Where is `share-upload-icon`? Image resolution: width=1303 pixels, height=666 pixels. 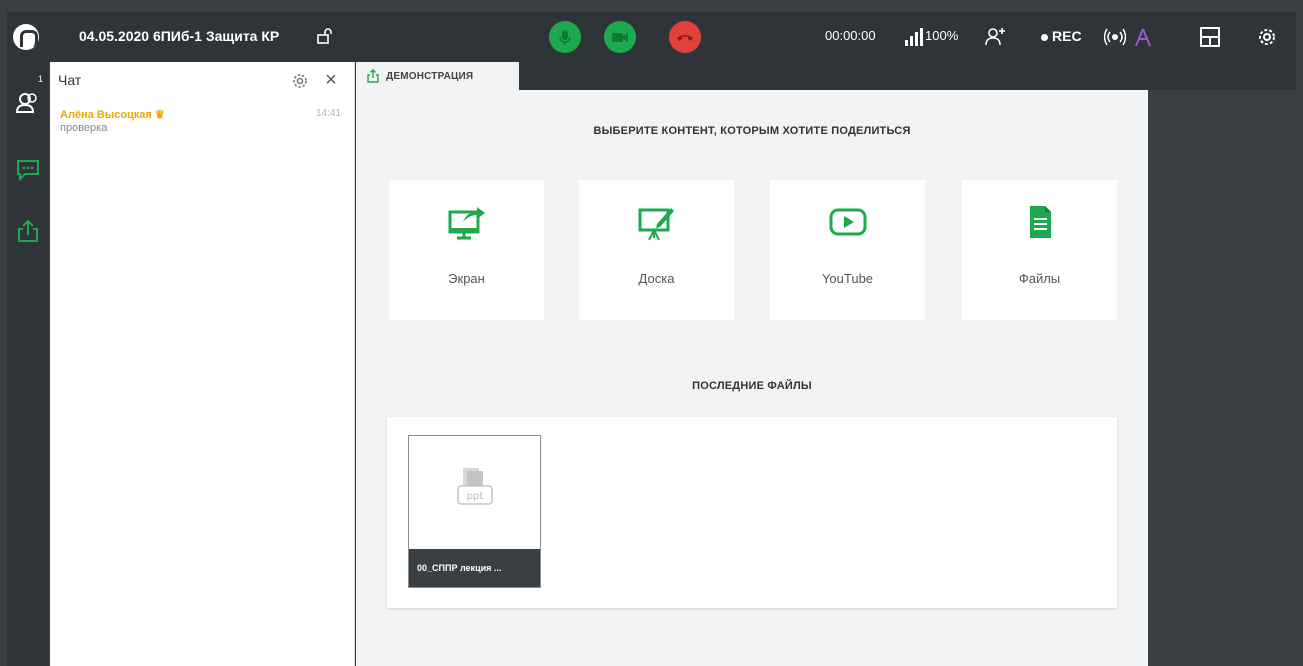
share-upload-icon is located at coordinates (28, 231).